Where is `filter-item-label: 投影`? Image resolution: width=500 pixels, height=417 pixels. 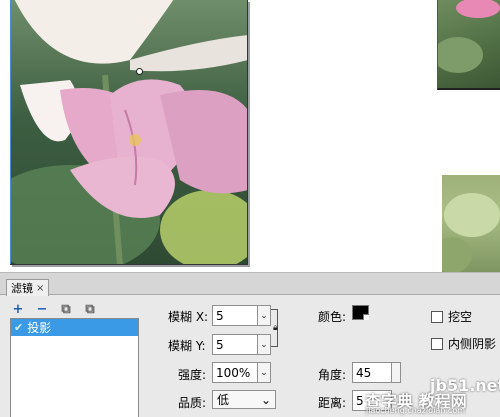 filter-item-label: 投影 is located at coordinates (39, 328).